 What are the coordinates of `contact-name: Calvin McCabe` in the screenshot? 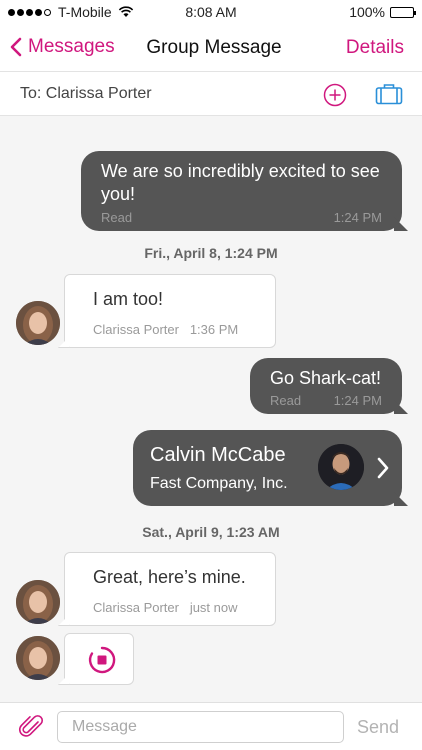 It's located at (218, 455).